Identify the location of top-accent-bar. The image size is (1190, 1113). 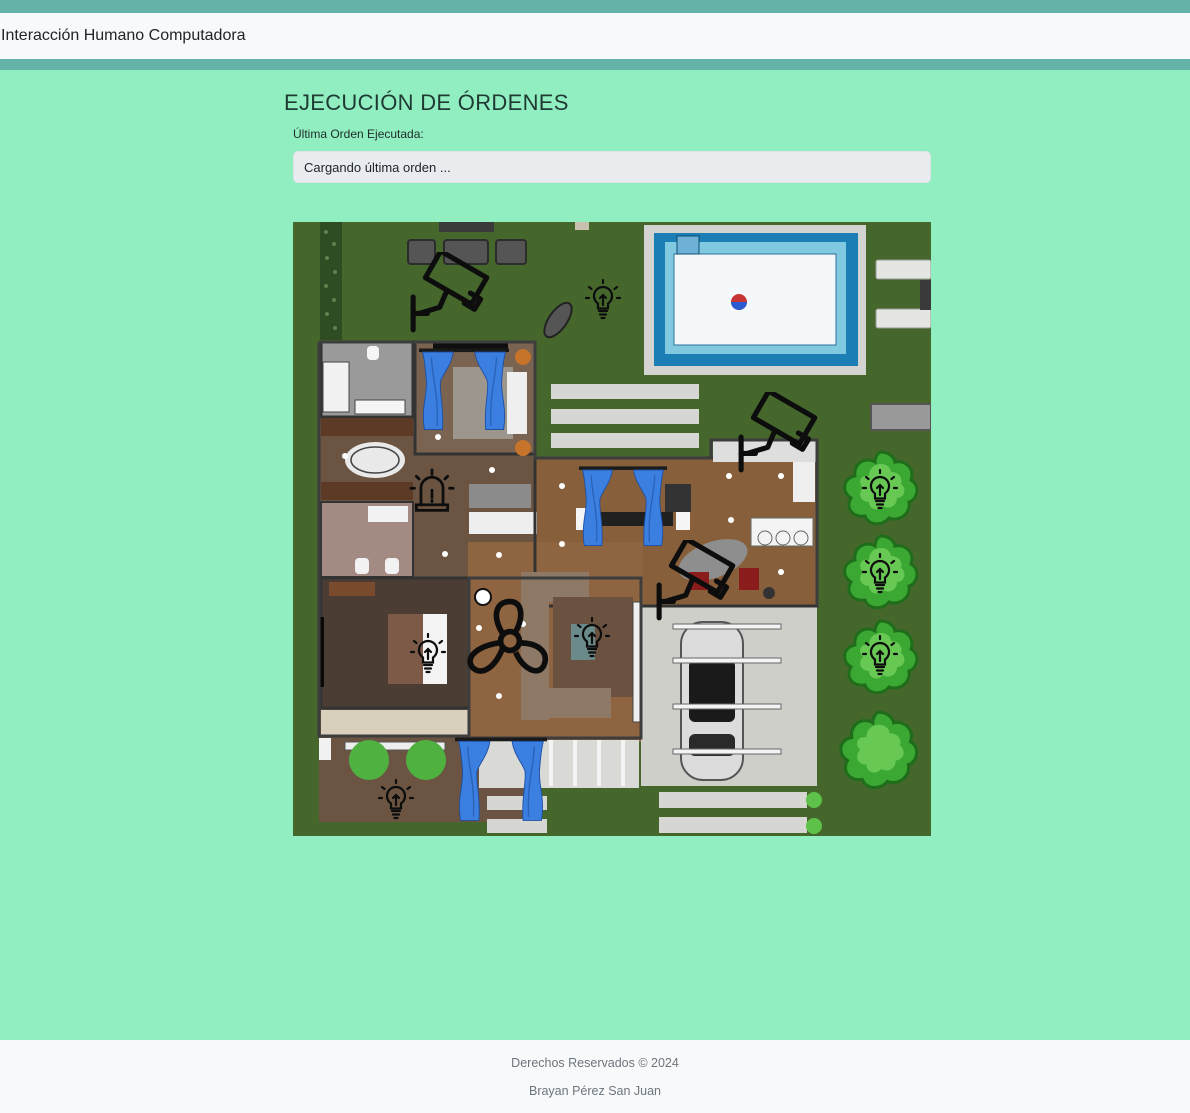
(595, 6).